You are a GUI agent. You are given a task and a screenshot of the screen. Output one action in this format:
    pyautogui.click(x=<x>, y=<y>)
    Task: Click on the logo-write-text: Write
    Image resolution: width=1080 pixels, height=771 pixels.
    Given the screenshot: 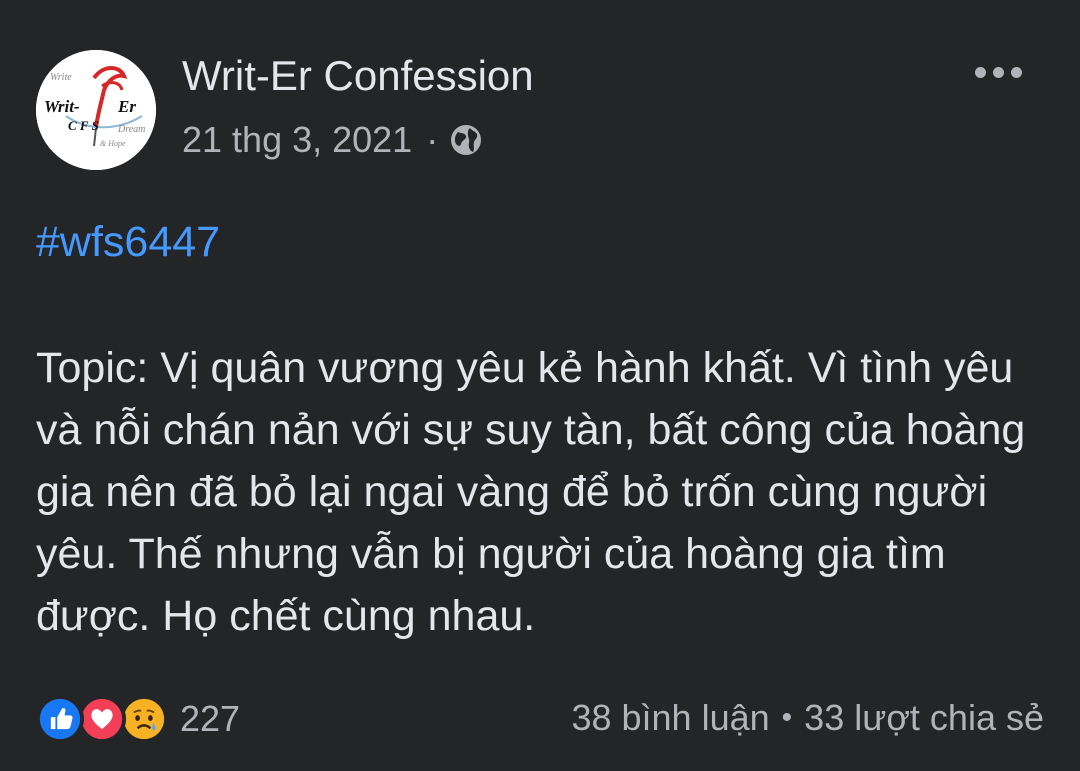 What is the action you would take?
    pyautogui.click(x=61, y=77)
    